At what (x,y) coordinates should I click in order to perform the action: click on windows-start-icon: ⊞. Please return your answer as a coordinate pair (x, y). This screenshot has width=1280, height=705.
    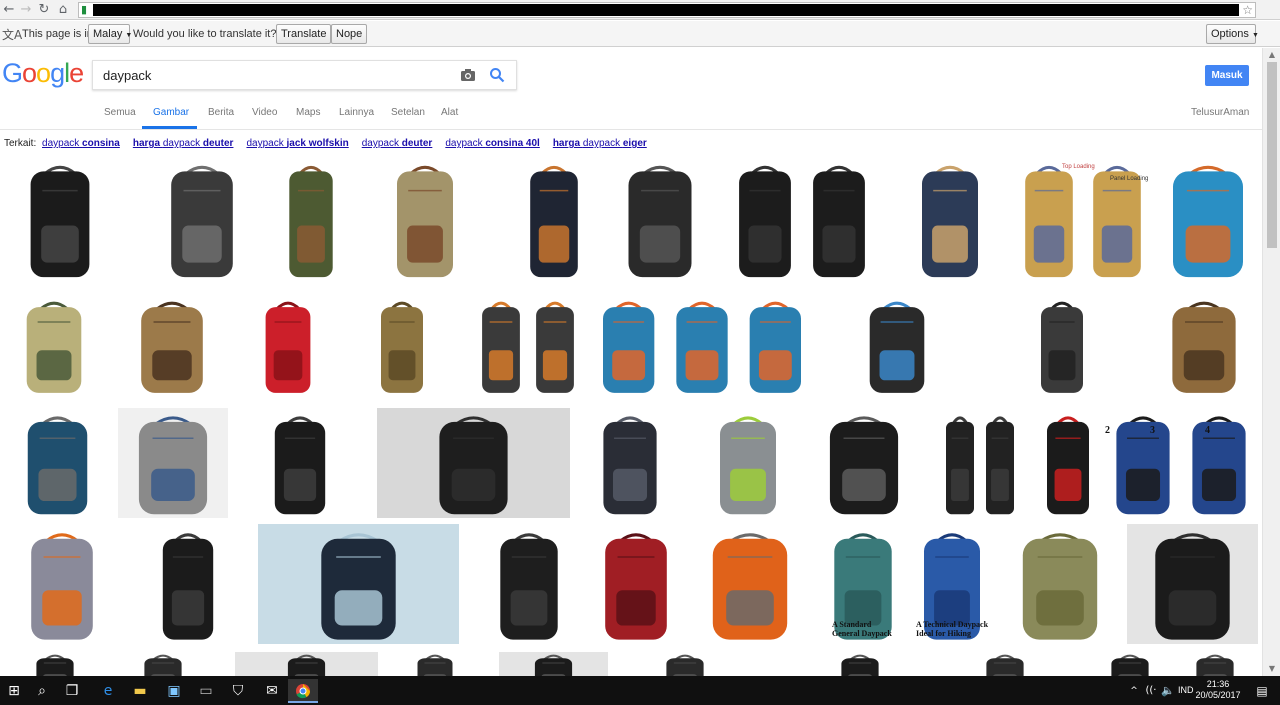
    Looking at the image, I should click on (14, 691).